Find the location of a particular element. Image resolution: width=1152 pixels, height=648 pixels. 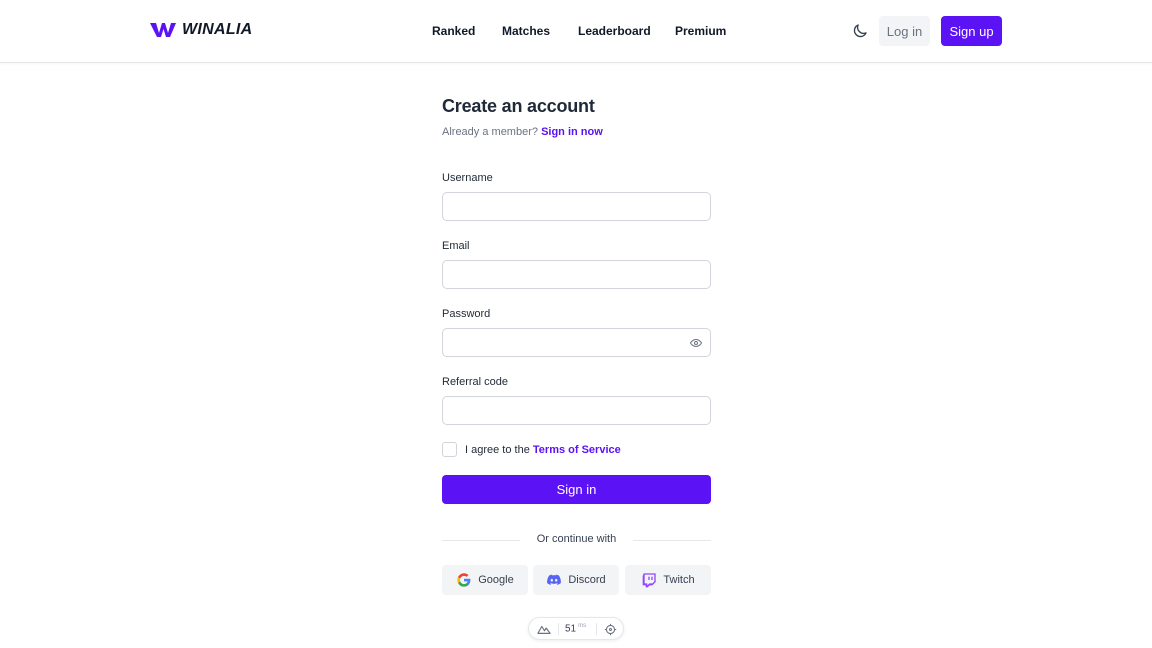

google-icon is located at coordinates (464, 580).